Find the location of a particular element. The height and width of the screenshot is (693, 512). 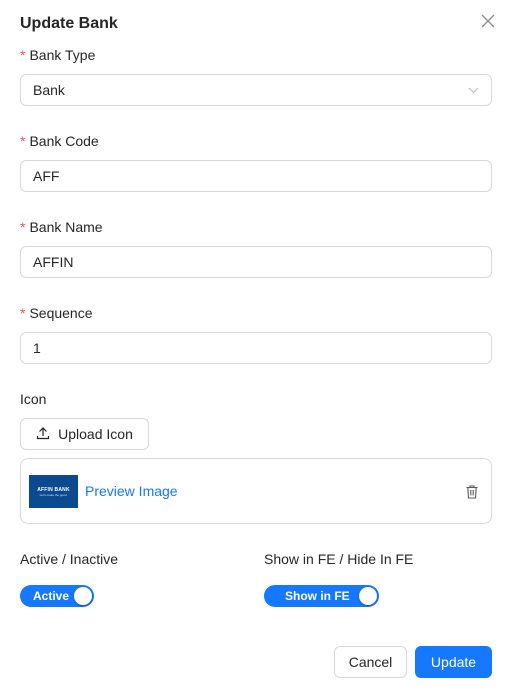

bank-logo-thumbnail: AFFIN BANK Let's make the good. is located at coordinates (53, 491).